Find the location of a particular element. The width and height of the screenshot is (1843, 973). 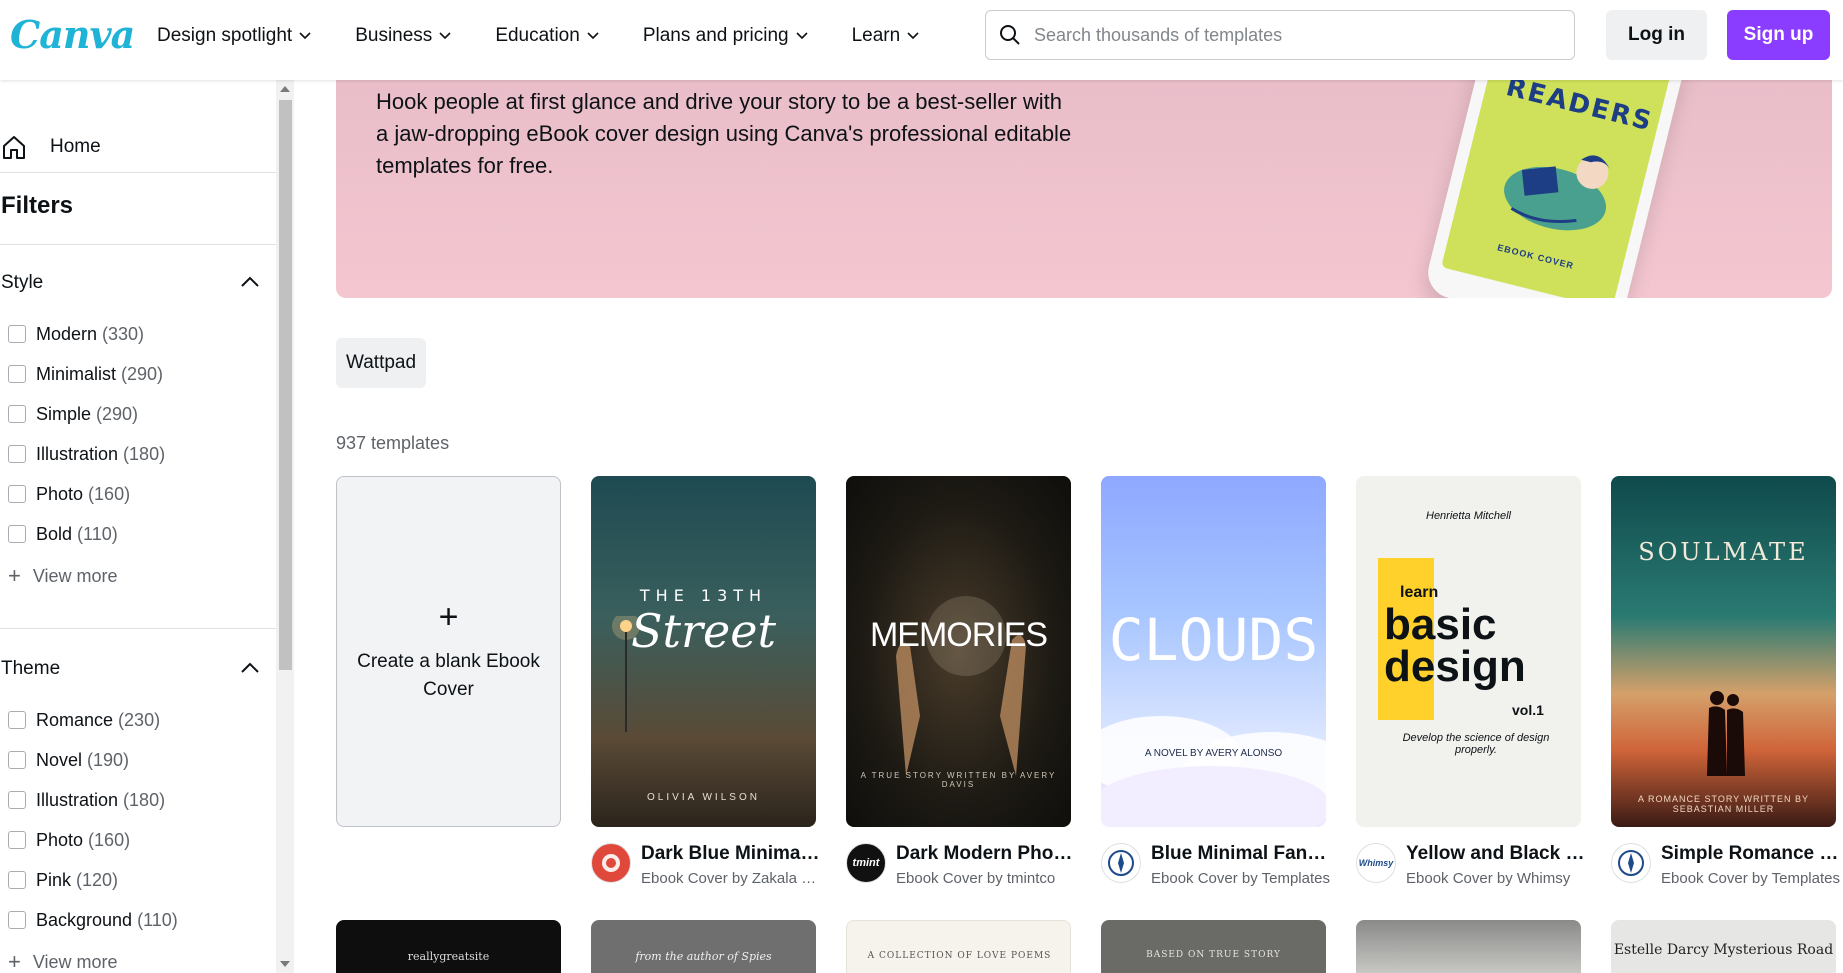

divider is located at coordinates (138, 172).